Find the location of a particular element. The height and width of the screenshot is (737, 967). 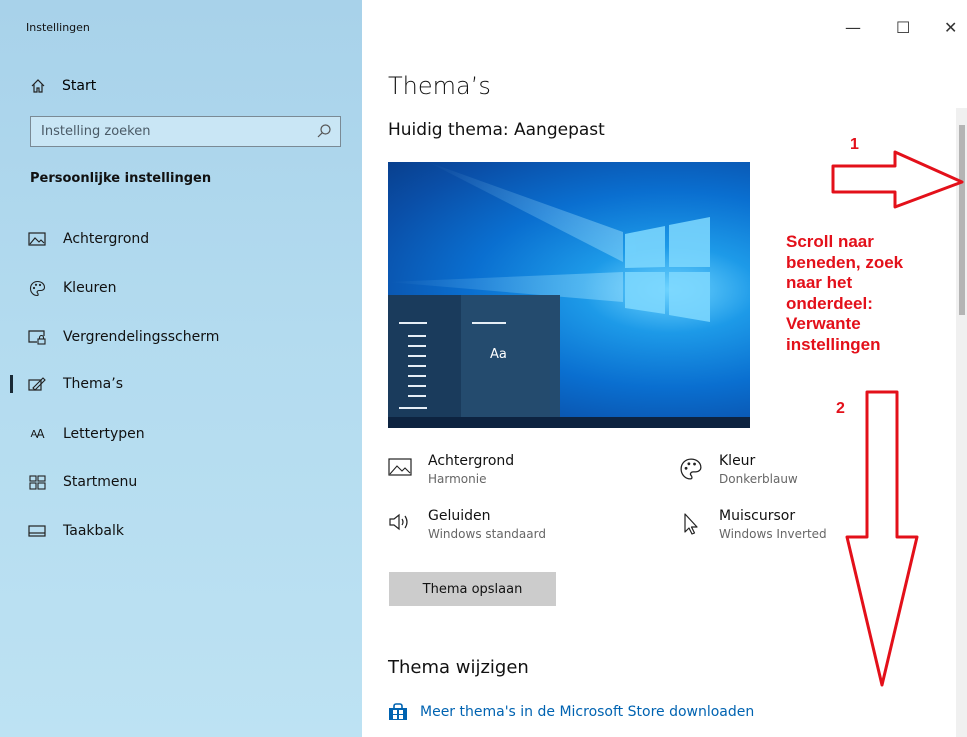

annotation-number-1: 1 is located at coordinates (854, 144).